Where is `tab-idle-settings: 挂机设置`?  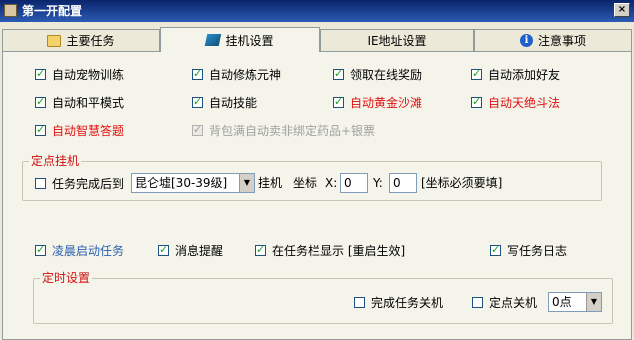 tab-idle-settings: 挂机设置 is located at coordinates (240, 39).